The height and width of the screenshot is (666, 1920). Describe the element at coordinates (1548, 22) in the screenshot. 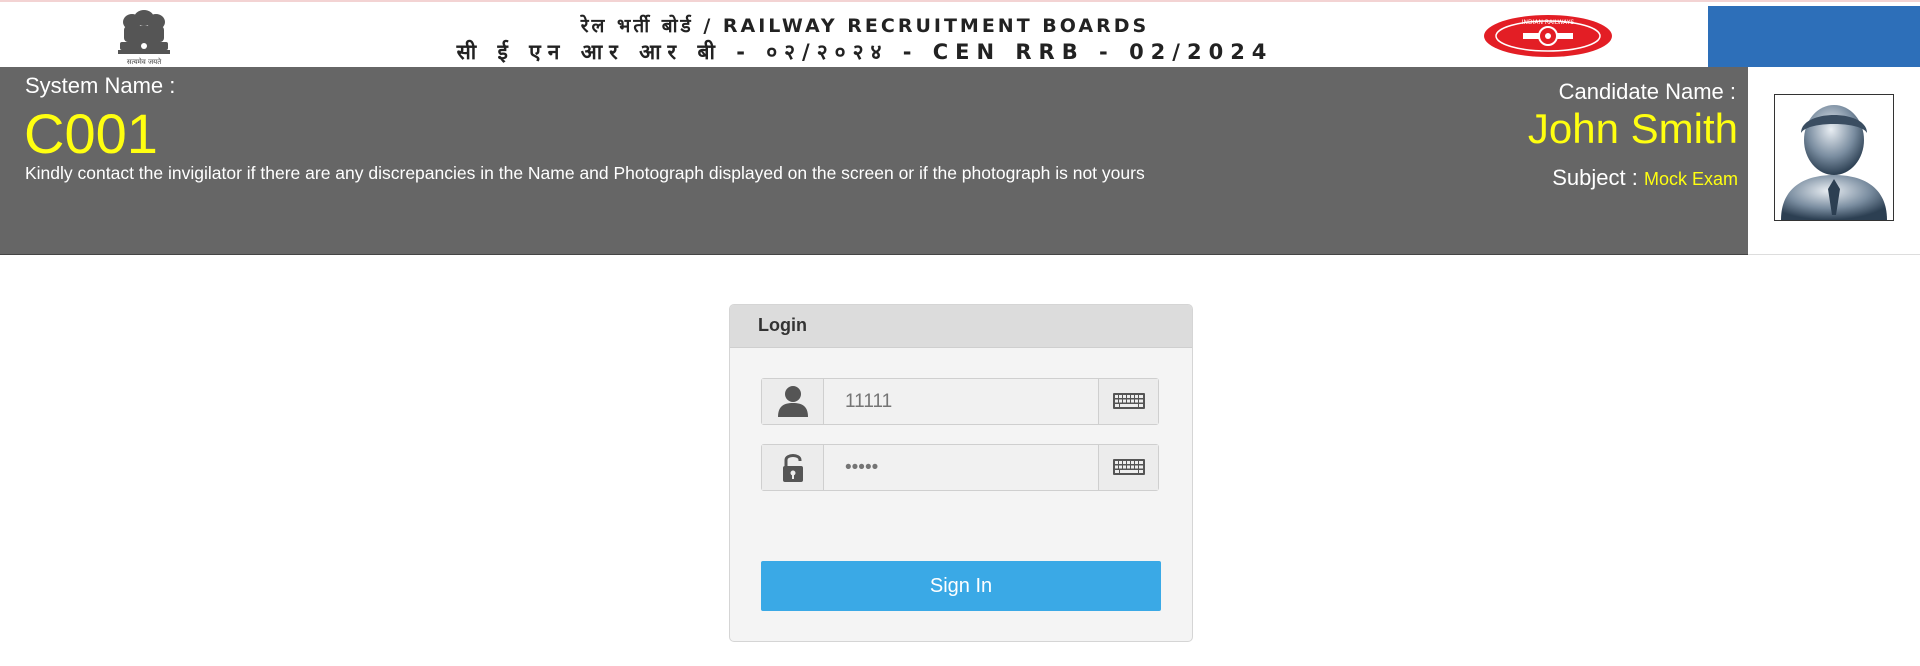

I see `svg-text: INDIAN RAILWAYS` at that location.